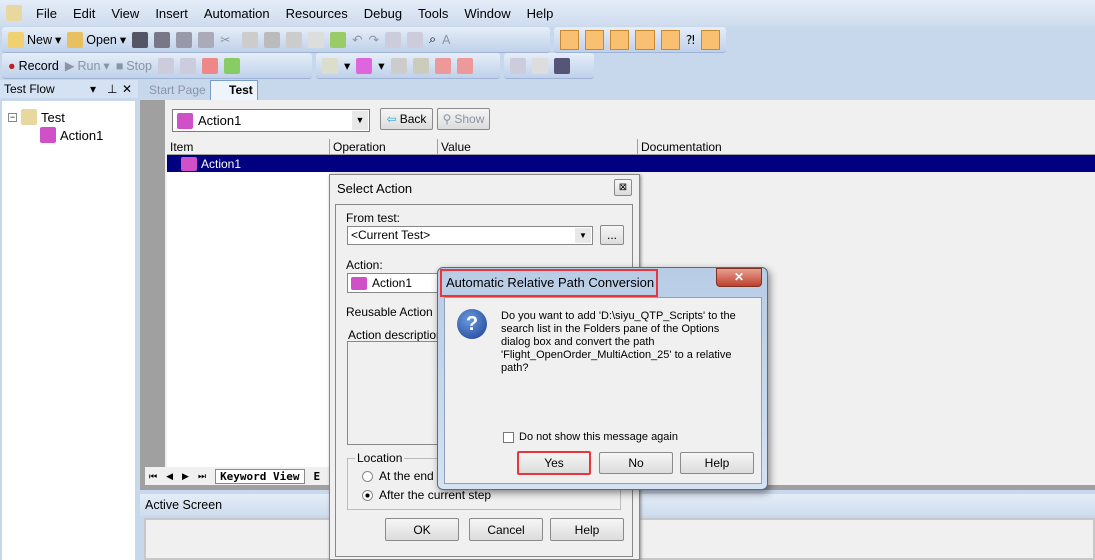 Image resolution: width=1095 pixels, height=560 pixels. What do you see at coordinates (69, 89) in the screenshot?
I see `test-flow-header: Test Flow ▾ ⊥ ✕` at bounding box center [69, 89].